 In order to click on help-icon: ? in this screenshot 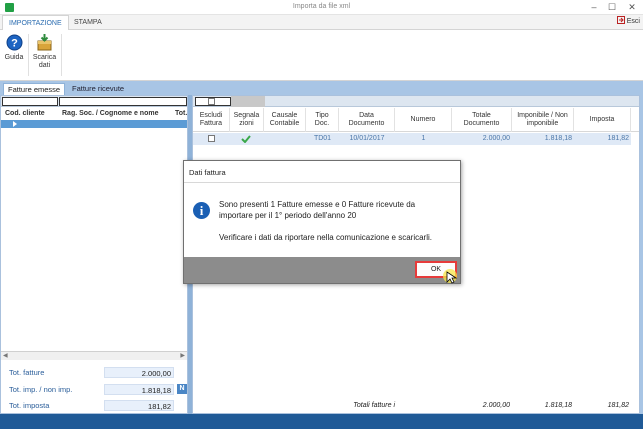, I will do `click(14, 42)`.